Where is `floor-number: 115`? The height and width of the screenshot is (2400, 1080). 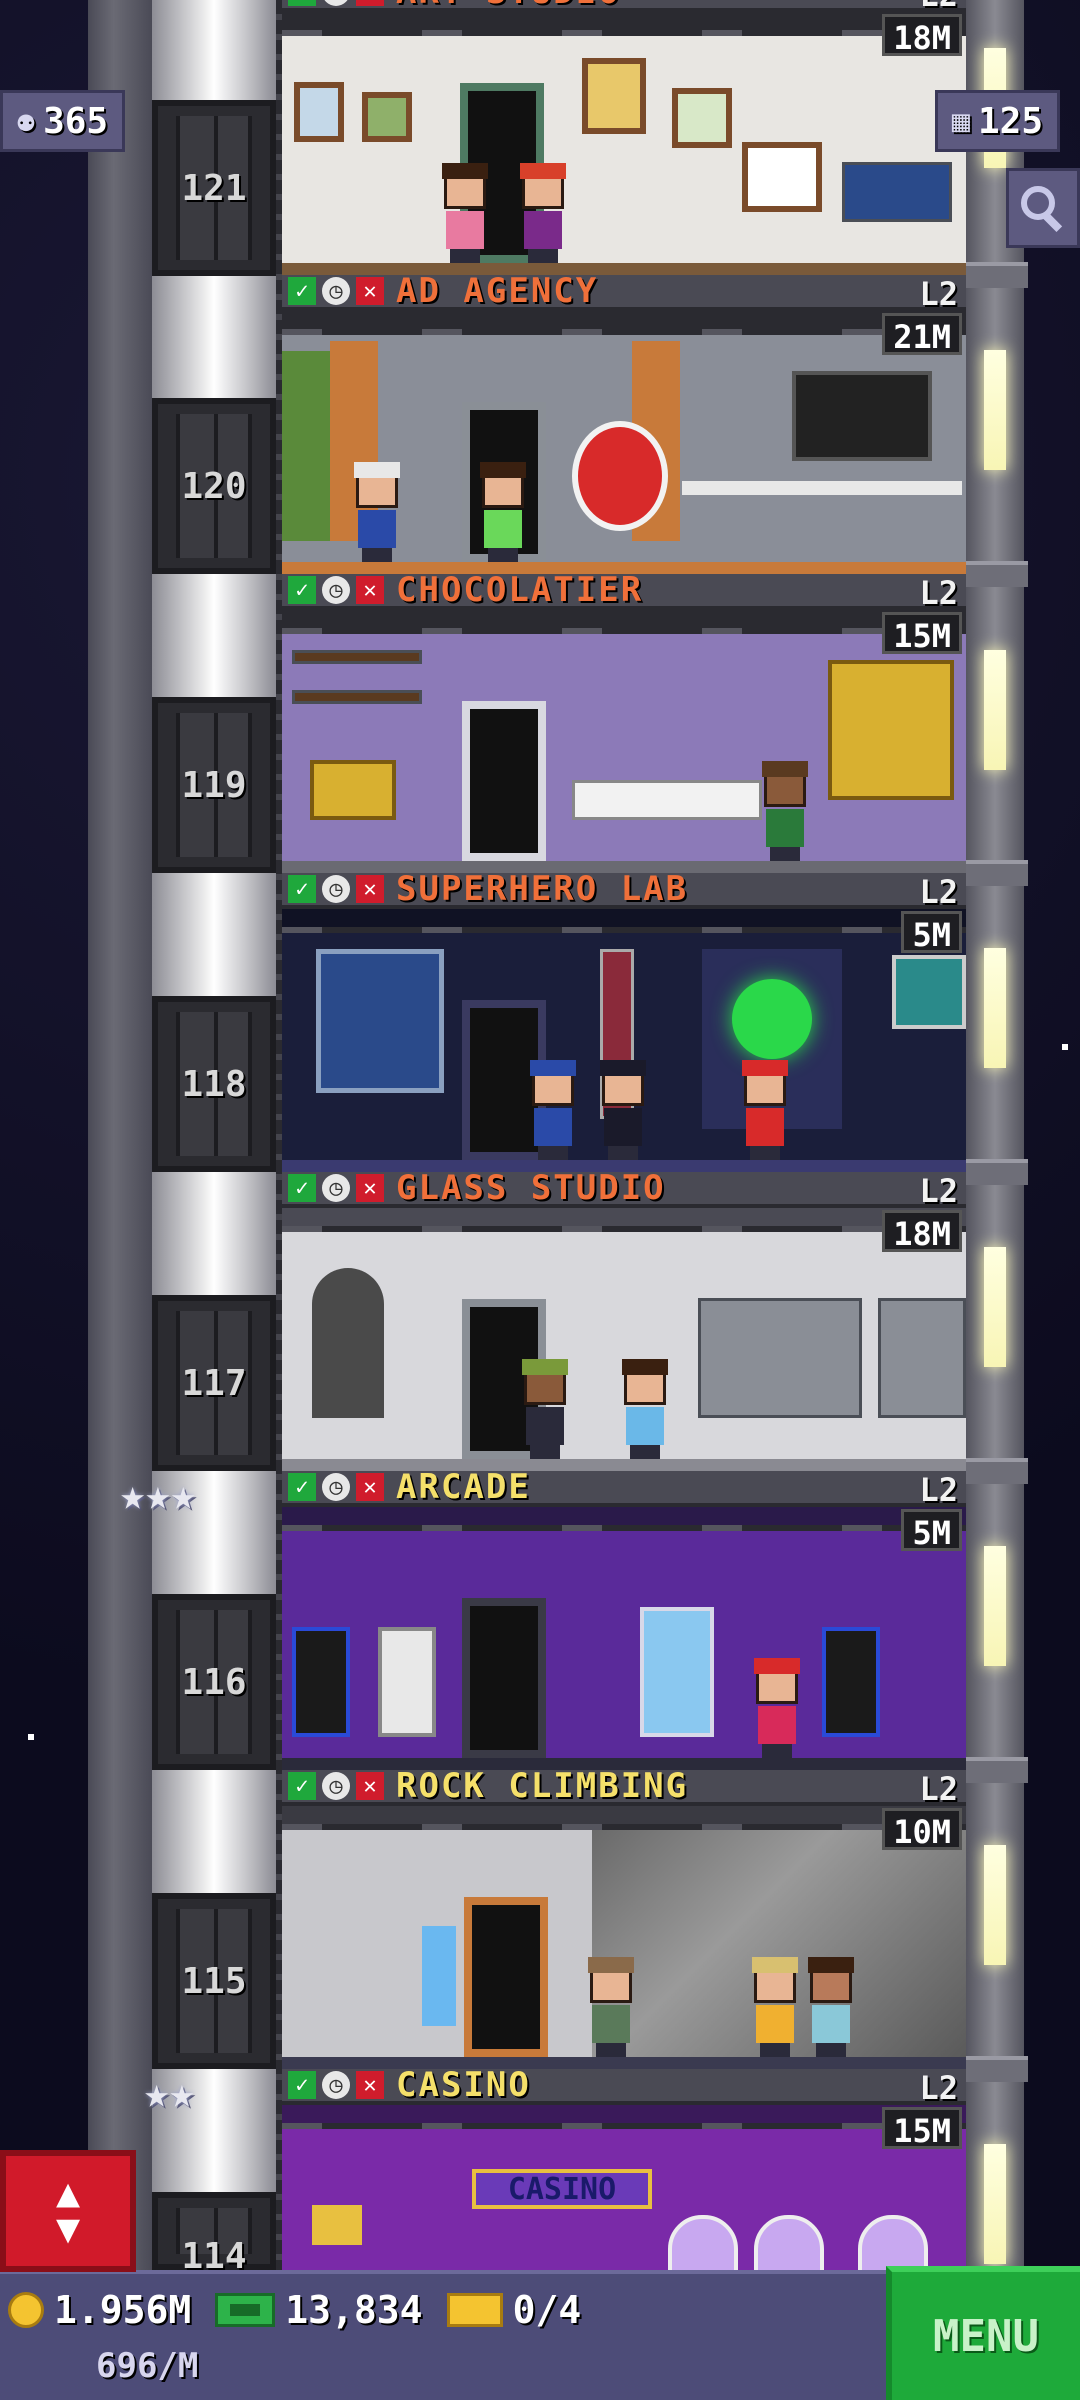
floor-number: 115 is located at coordinates (214, 1981).